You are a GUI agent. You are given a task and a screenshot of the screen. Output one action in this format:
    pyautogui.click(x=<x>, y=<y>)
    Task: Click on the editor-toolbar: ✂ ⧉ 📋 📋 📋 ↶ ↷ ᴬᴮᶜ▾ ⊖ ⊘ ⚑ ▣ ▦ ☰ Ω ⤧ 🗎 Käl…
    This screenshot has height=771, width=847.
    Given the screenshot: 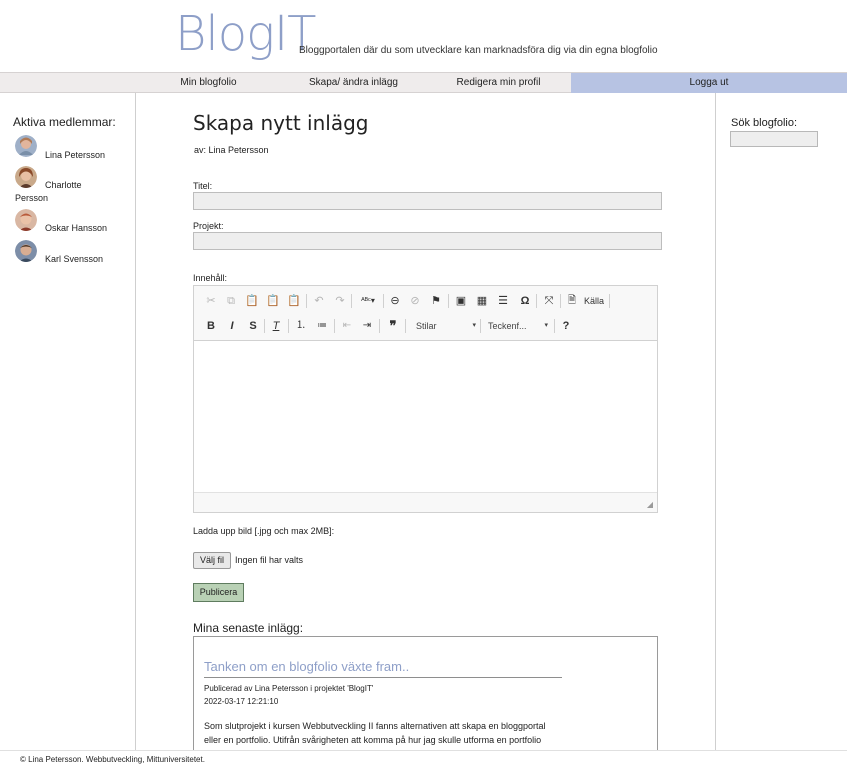 What is the action you would take?
    pyautogui.click(x=425, y=313)
    